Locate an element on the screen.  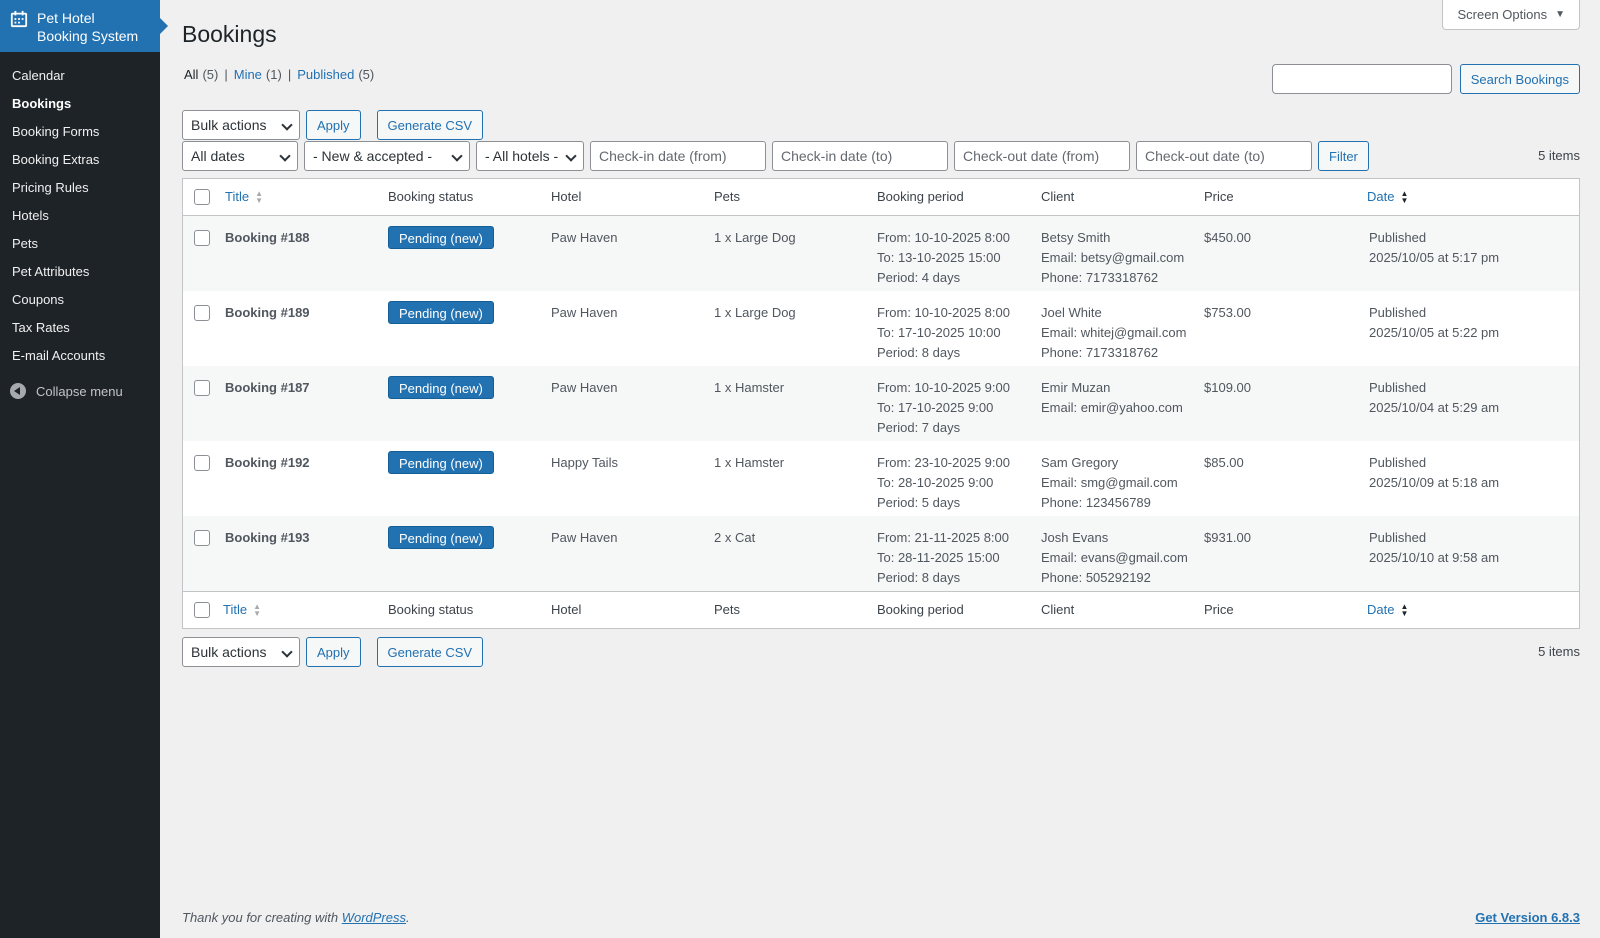
screen-options-button: Screen Options ▼ is located at coordinates (1511, 15).